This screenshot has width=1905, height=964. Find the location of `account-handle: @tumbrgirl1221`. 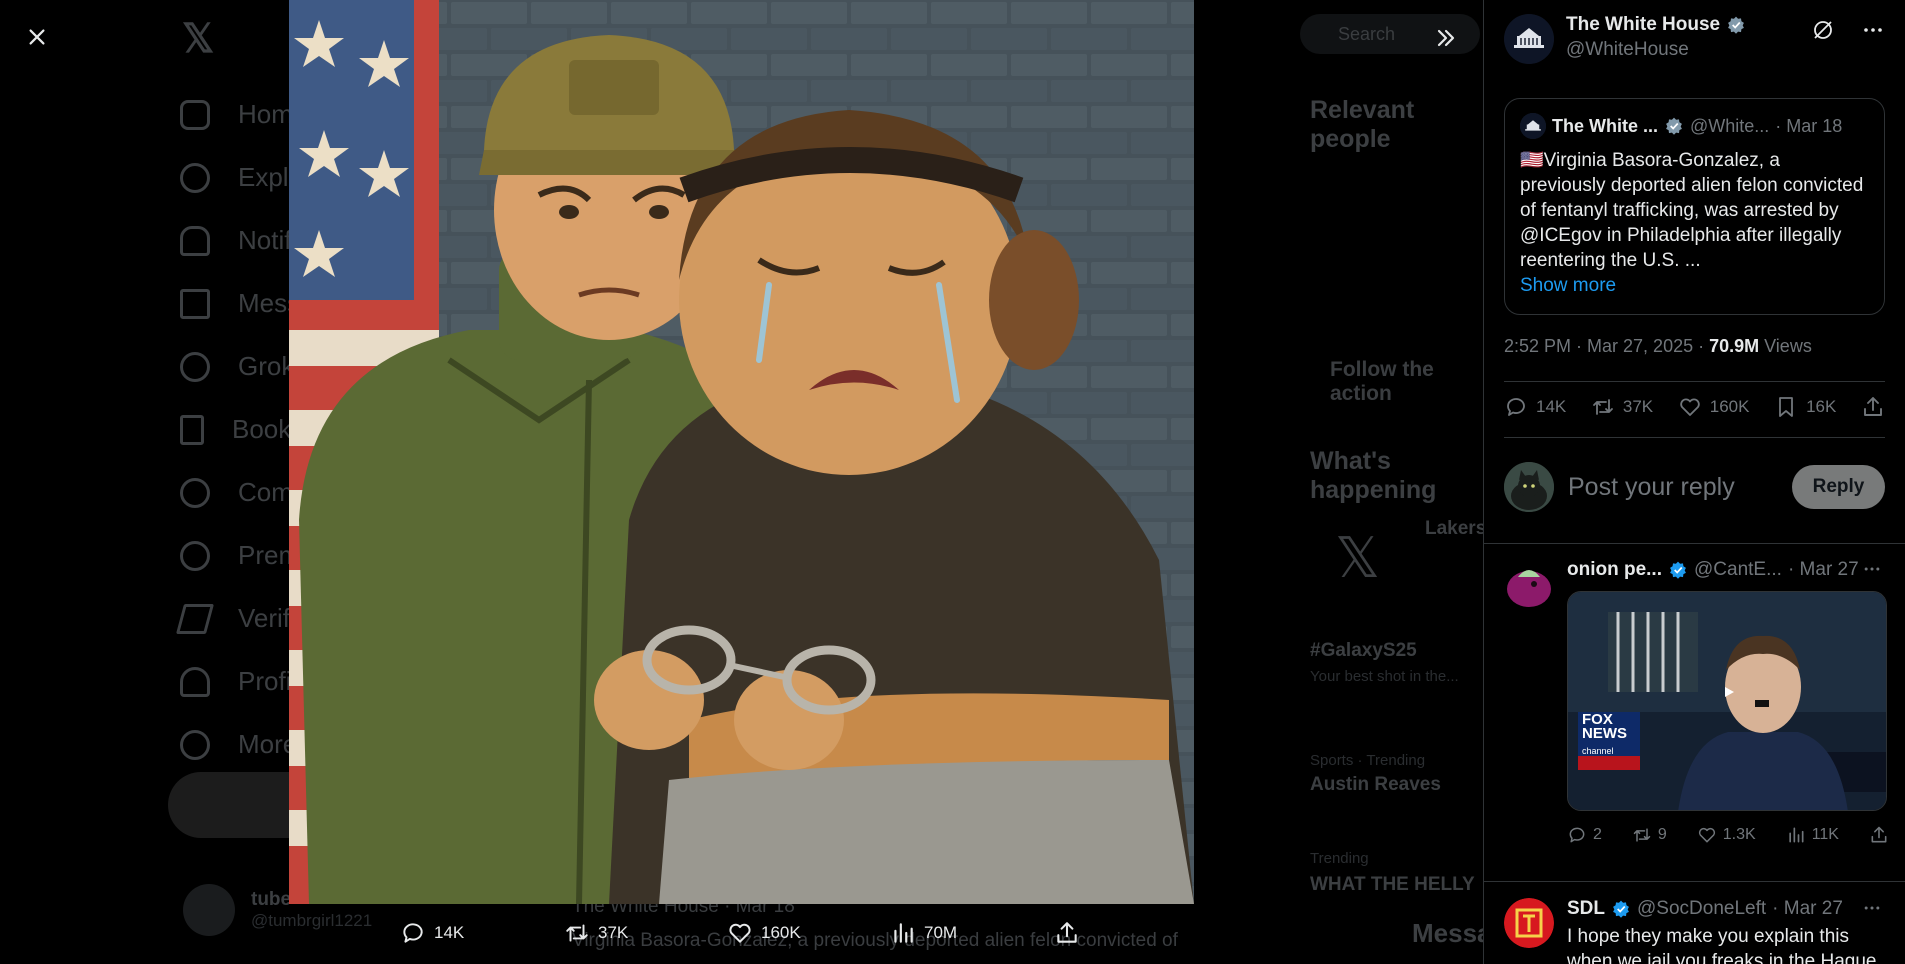

account-handle: @tumbrgirl1221 is located at coordinates (312, 920).